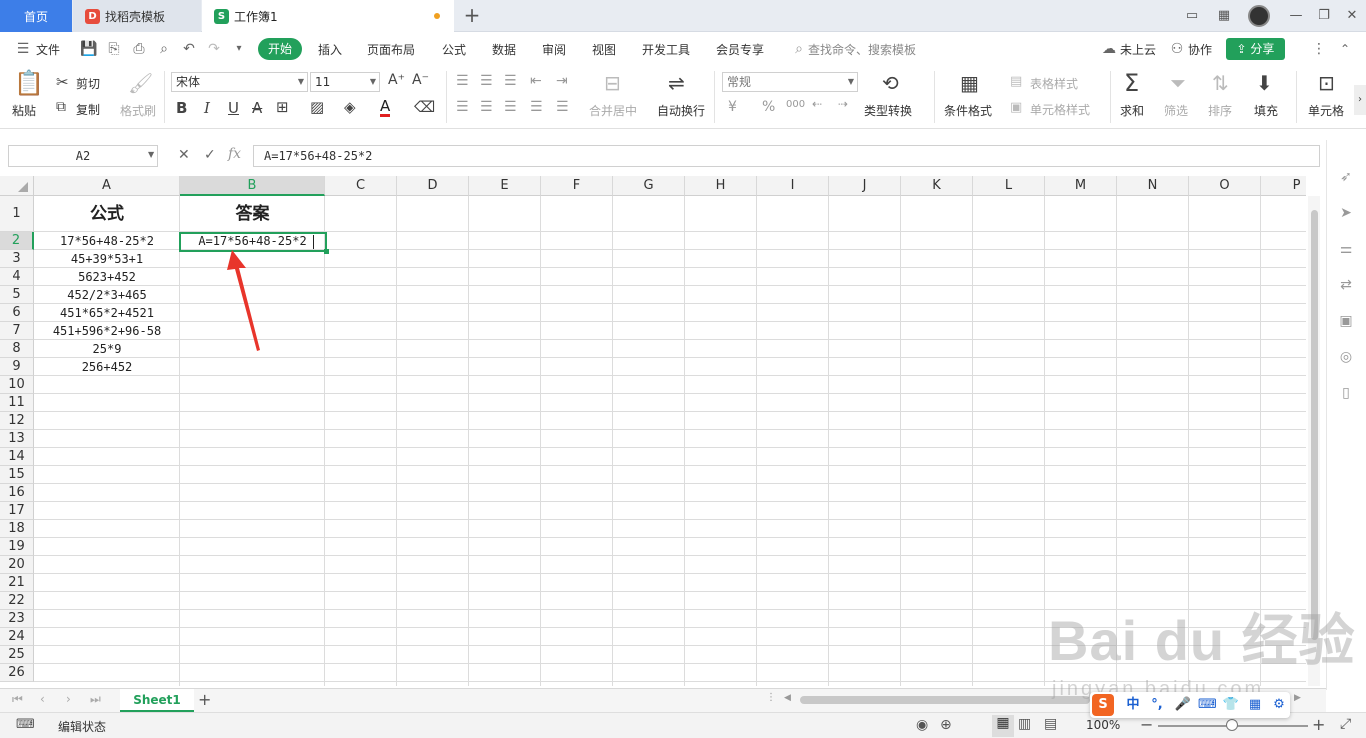 This screenshot has width=1366, height=738. Describe the element at coordinates (48, 49) in the screenshot. I see `menu-file: 文件` at that location.